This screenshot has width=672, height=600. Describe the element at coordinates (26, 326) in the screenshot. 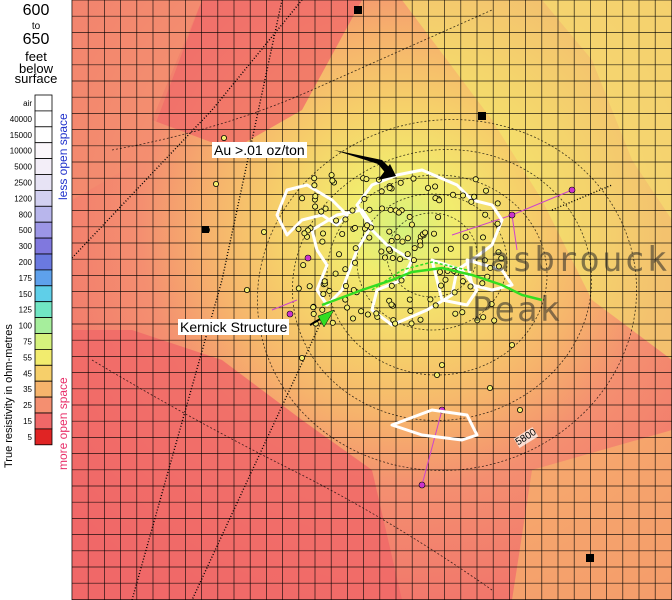

I see `scale-label: 100` at that location.